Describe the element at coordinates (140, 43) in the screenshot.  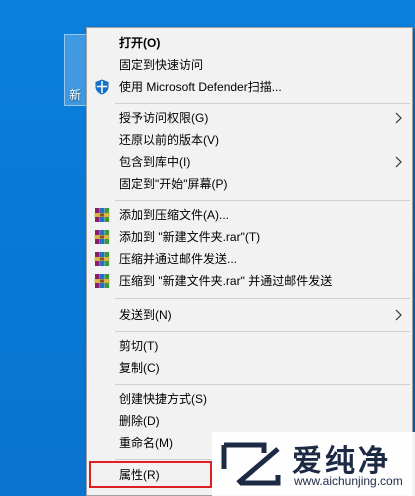
I see `menu-item-label: 打开(O)` at that location.